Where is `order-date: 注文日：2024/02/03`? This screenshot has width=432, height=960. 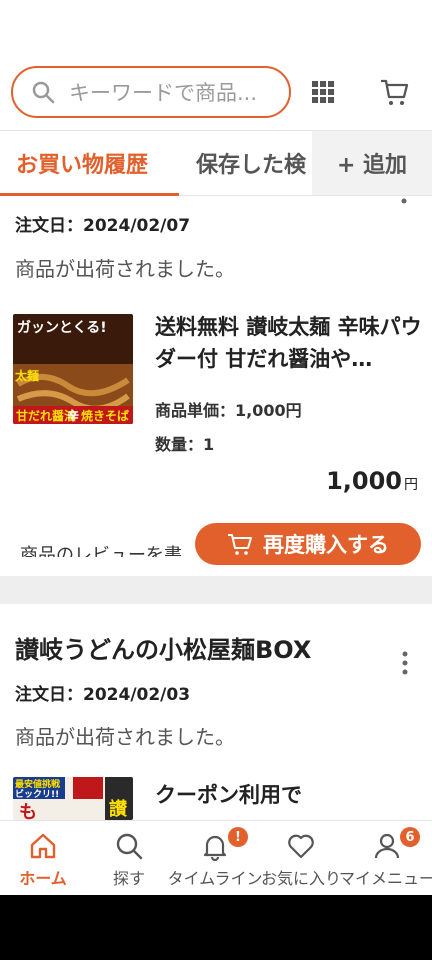
order-date: 注文日：2024/02/03 is located at coordinates (103, 695).